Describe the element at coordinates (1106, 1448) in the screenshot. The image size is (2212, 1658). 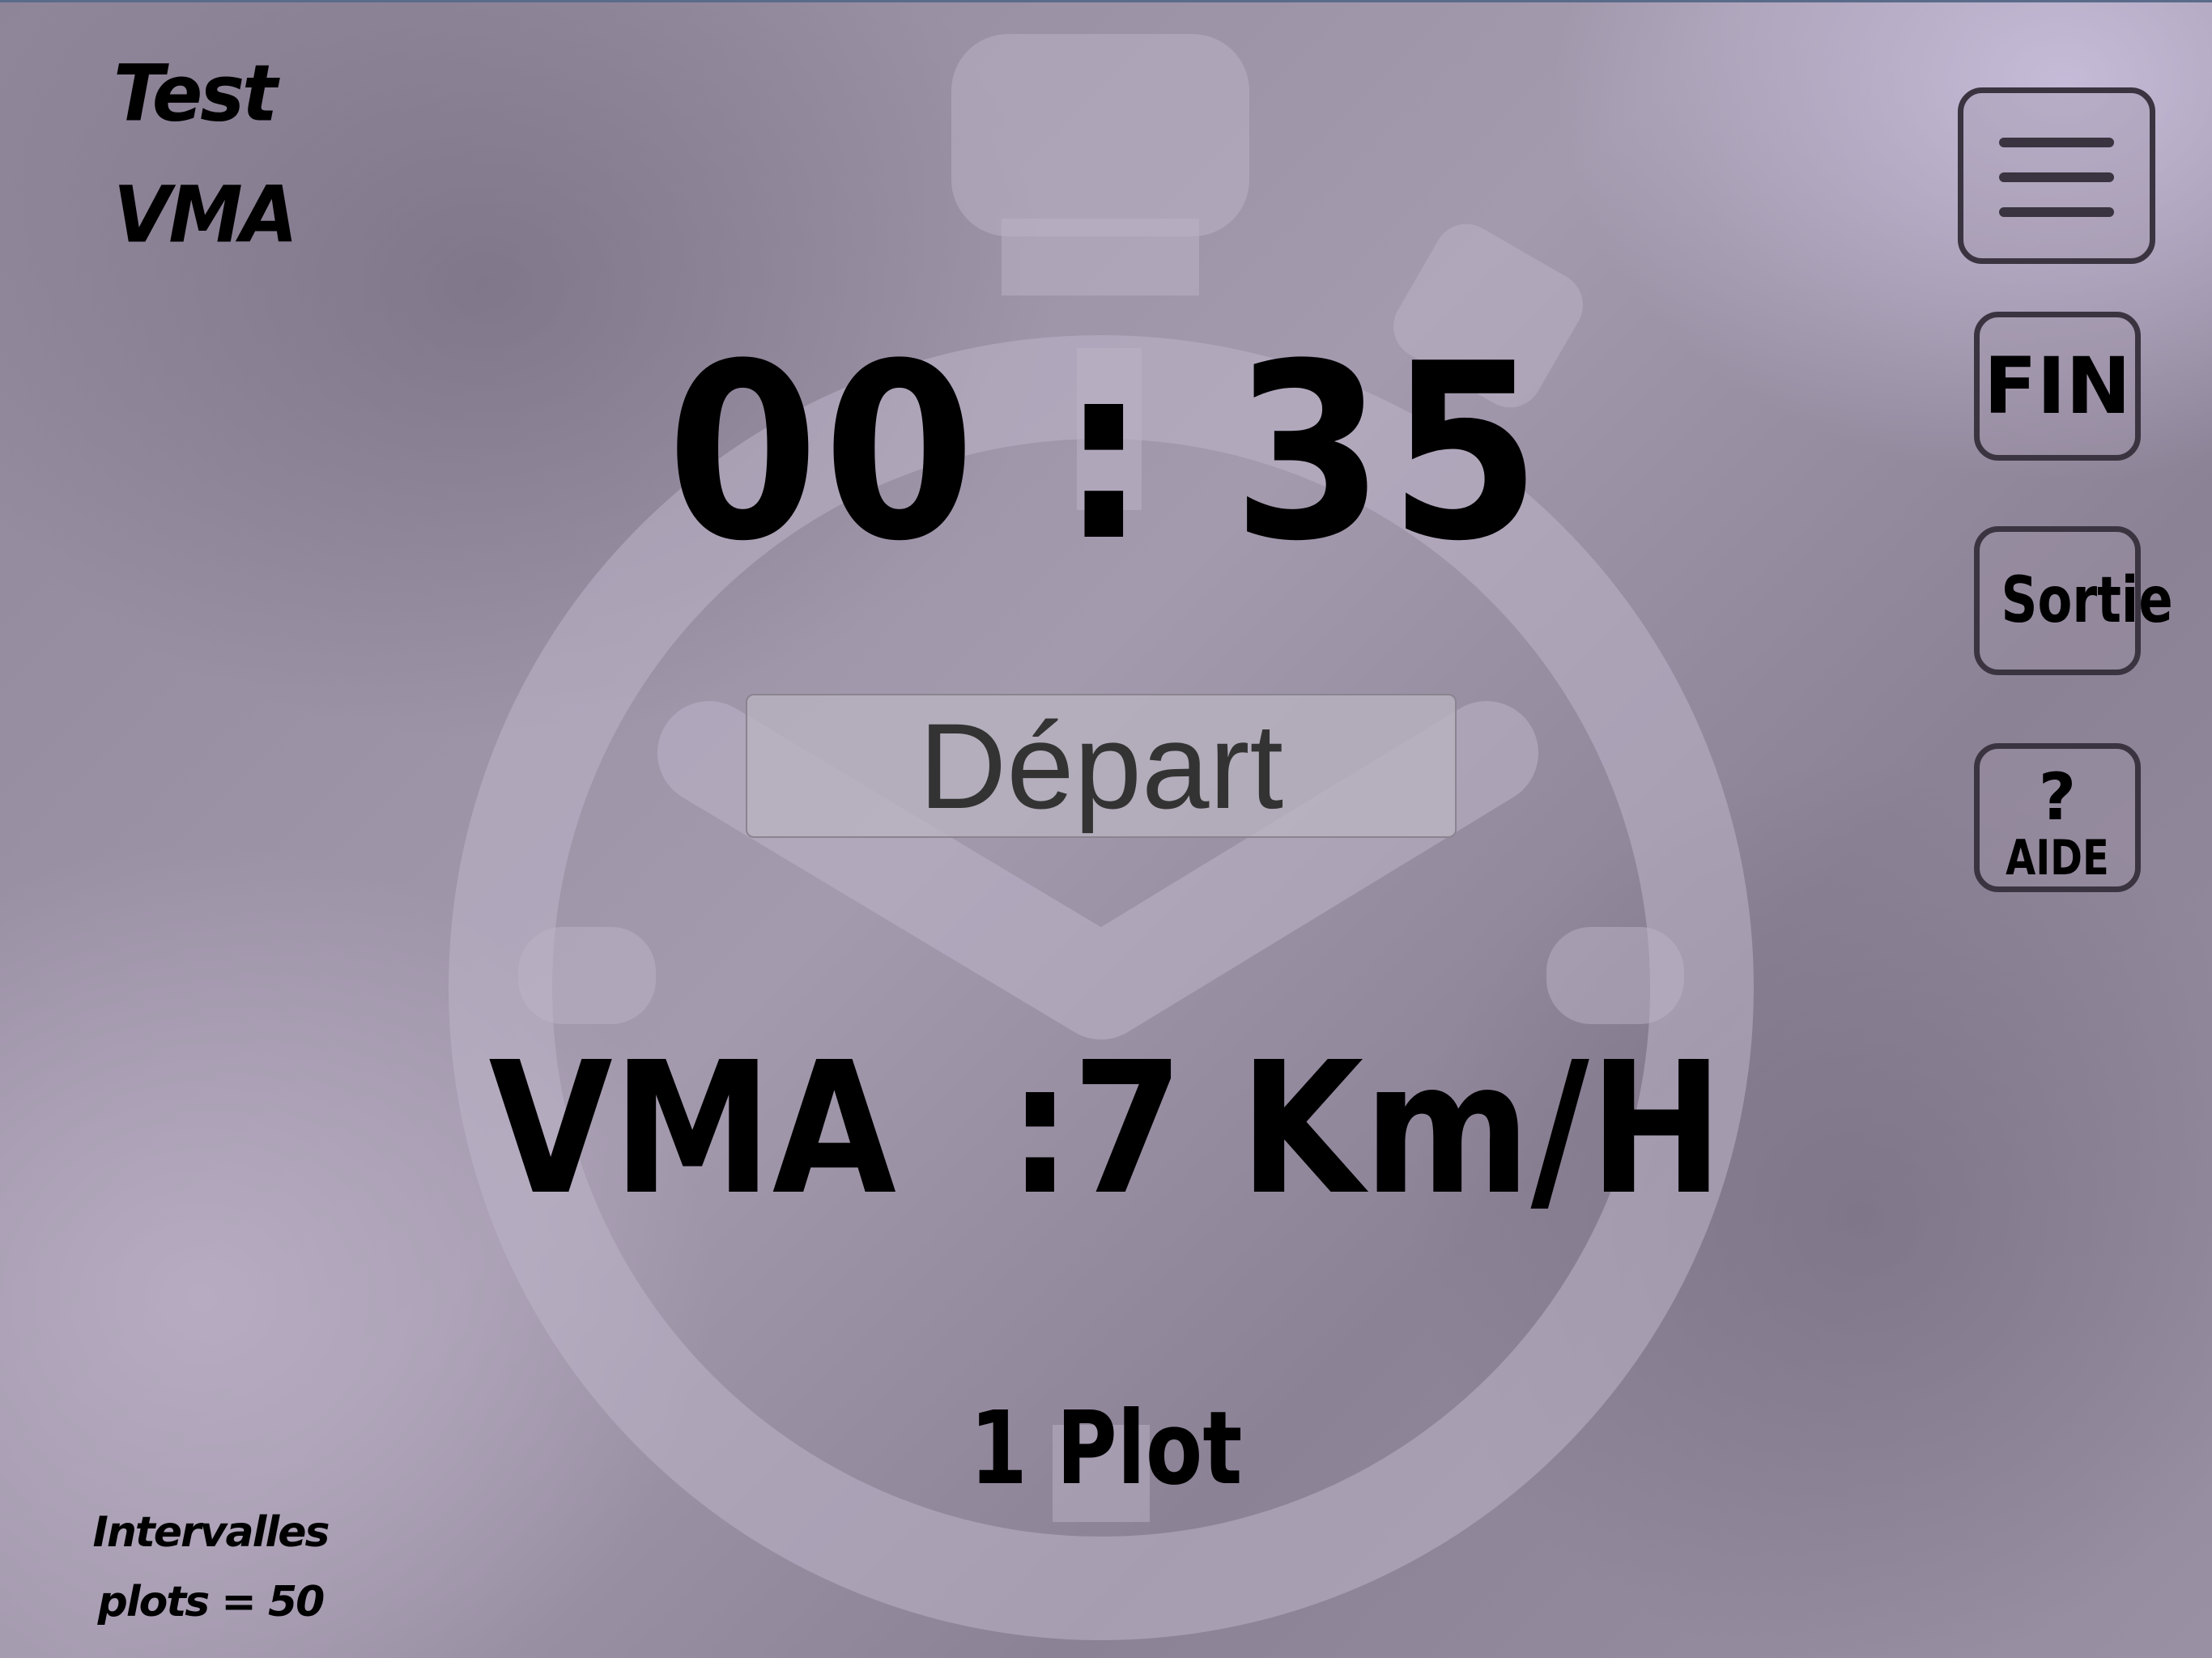
I see `plot-count: 1 Plot` at that location.